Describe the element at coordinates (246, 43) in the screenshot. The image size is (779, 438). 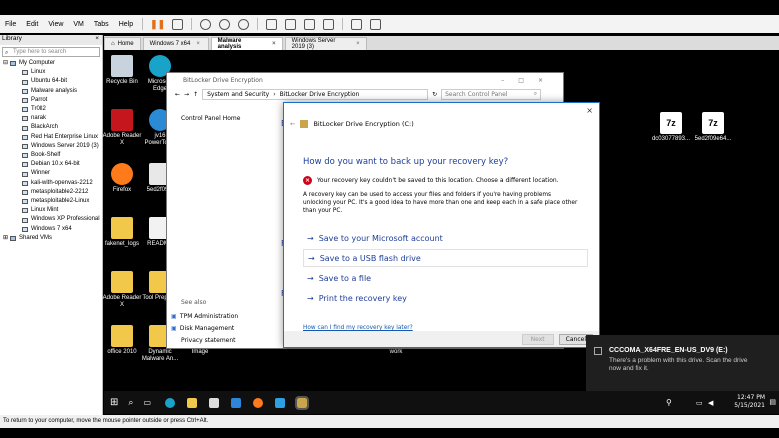
I see `tab-malware-analysis: Malware analysis ×` at that location.